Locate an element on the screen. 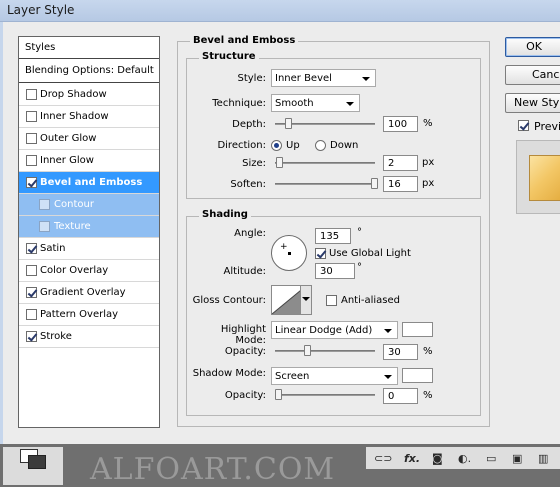 This screenshot has width=560, height=487. style-item-label: Contour is located at coordinates (74, 204).